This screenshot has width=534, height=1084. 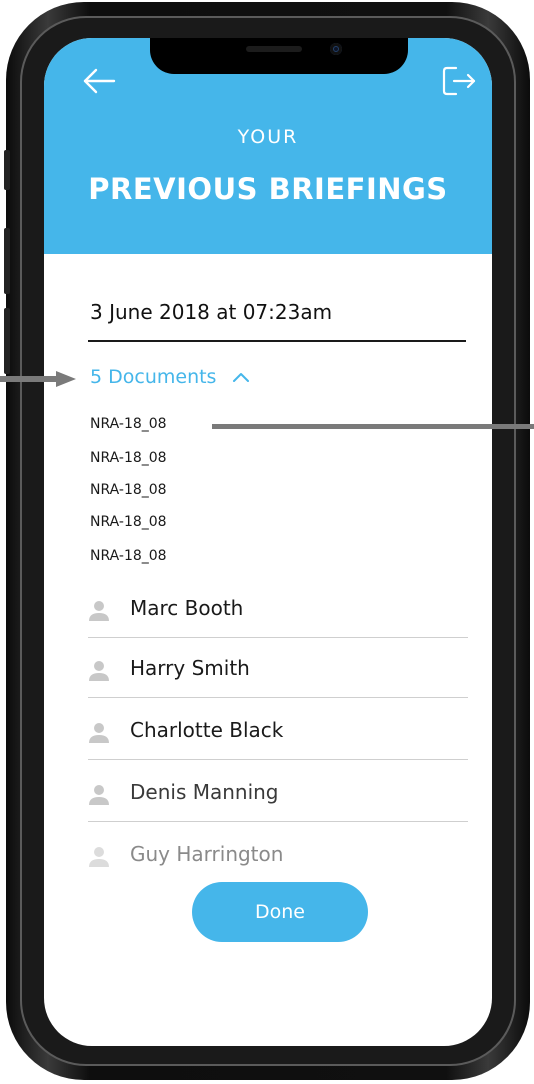 What do you see at coordinates (278, 612) in the screenshot?
I see `person-row: Marc Booth` at bounding box center [278, 612].